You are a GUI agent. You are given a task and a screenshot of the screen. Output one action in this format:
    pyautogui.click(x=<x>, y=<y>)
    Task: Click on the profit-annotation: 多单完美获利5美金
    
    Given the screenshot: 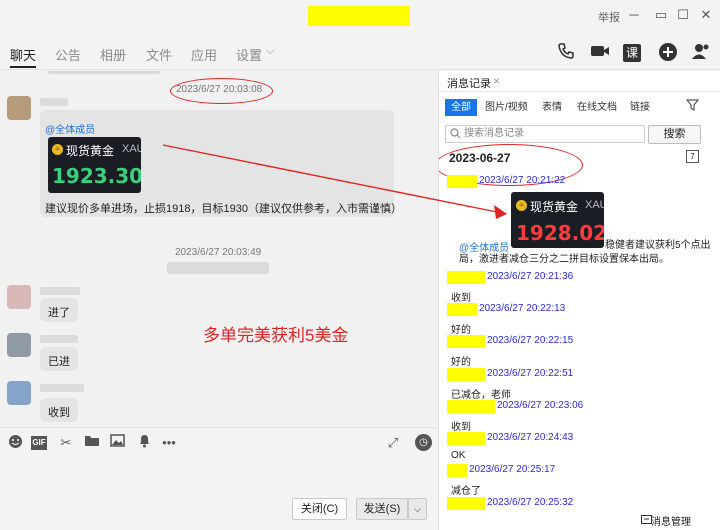 What is the action you would take?
    pyautogui.click(x=276, y=335)
    